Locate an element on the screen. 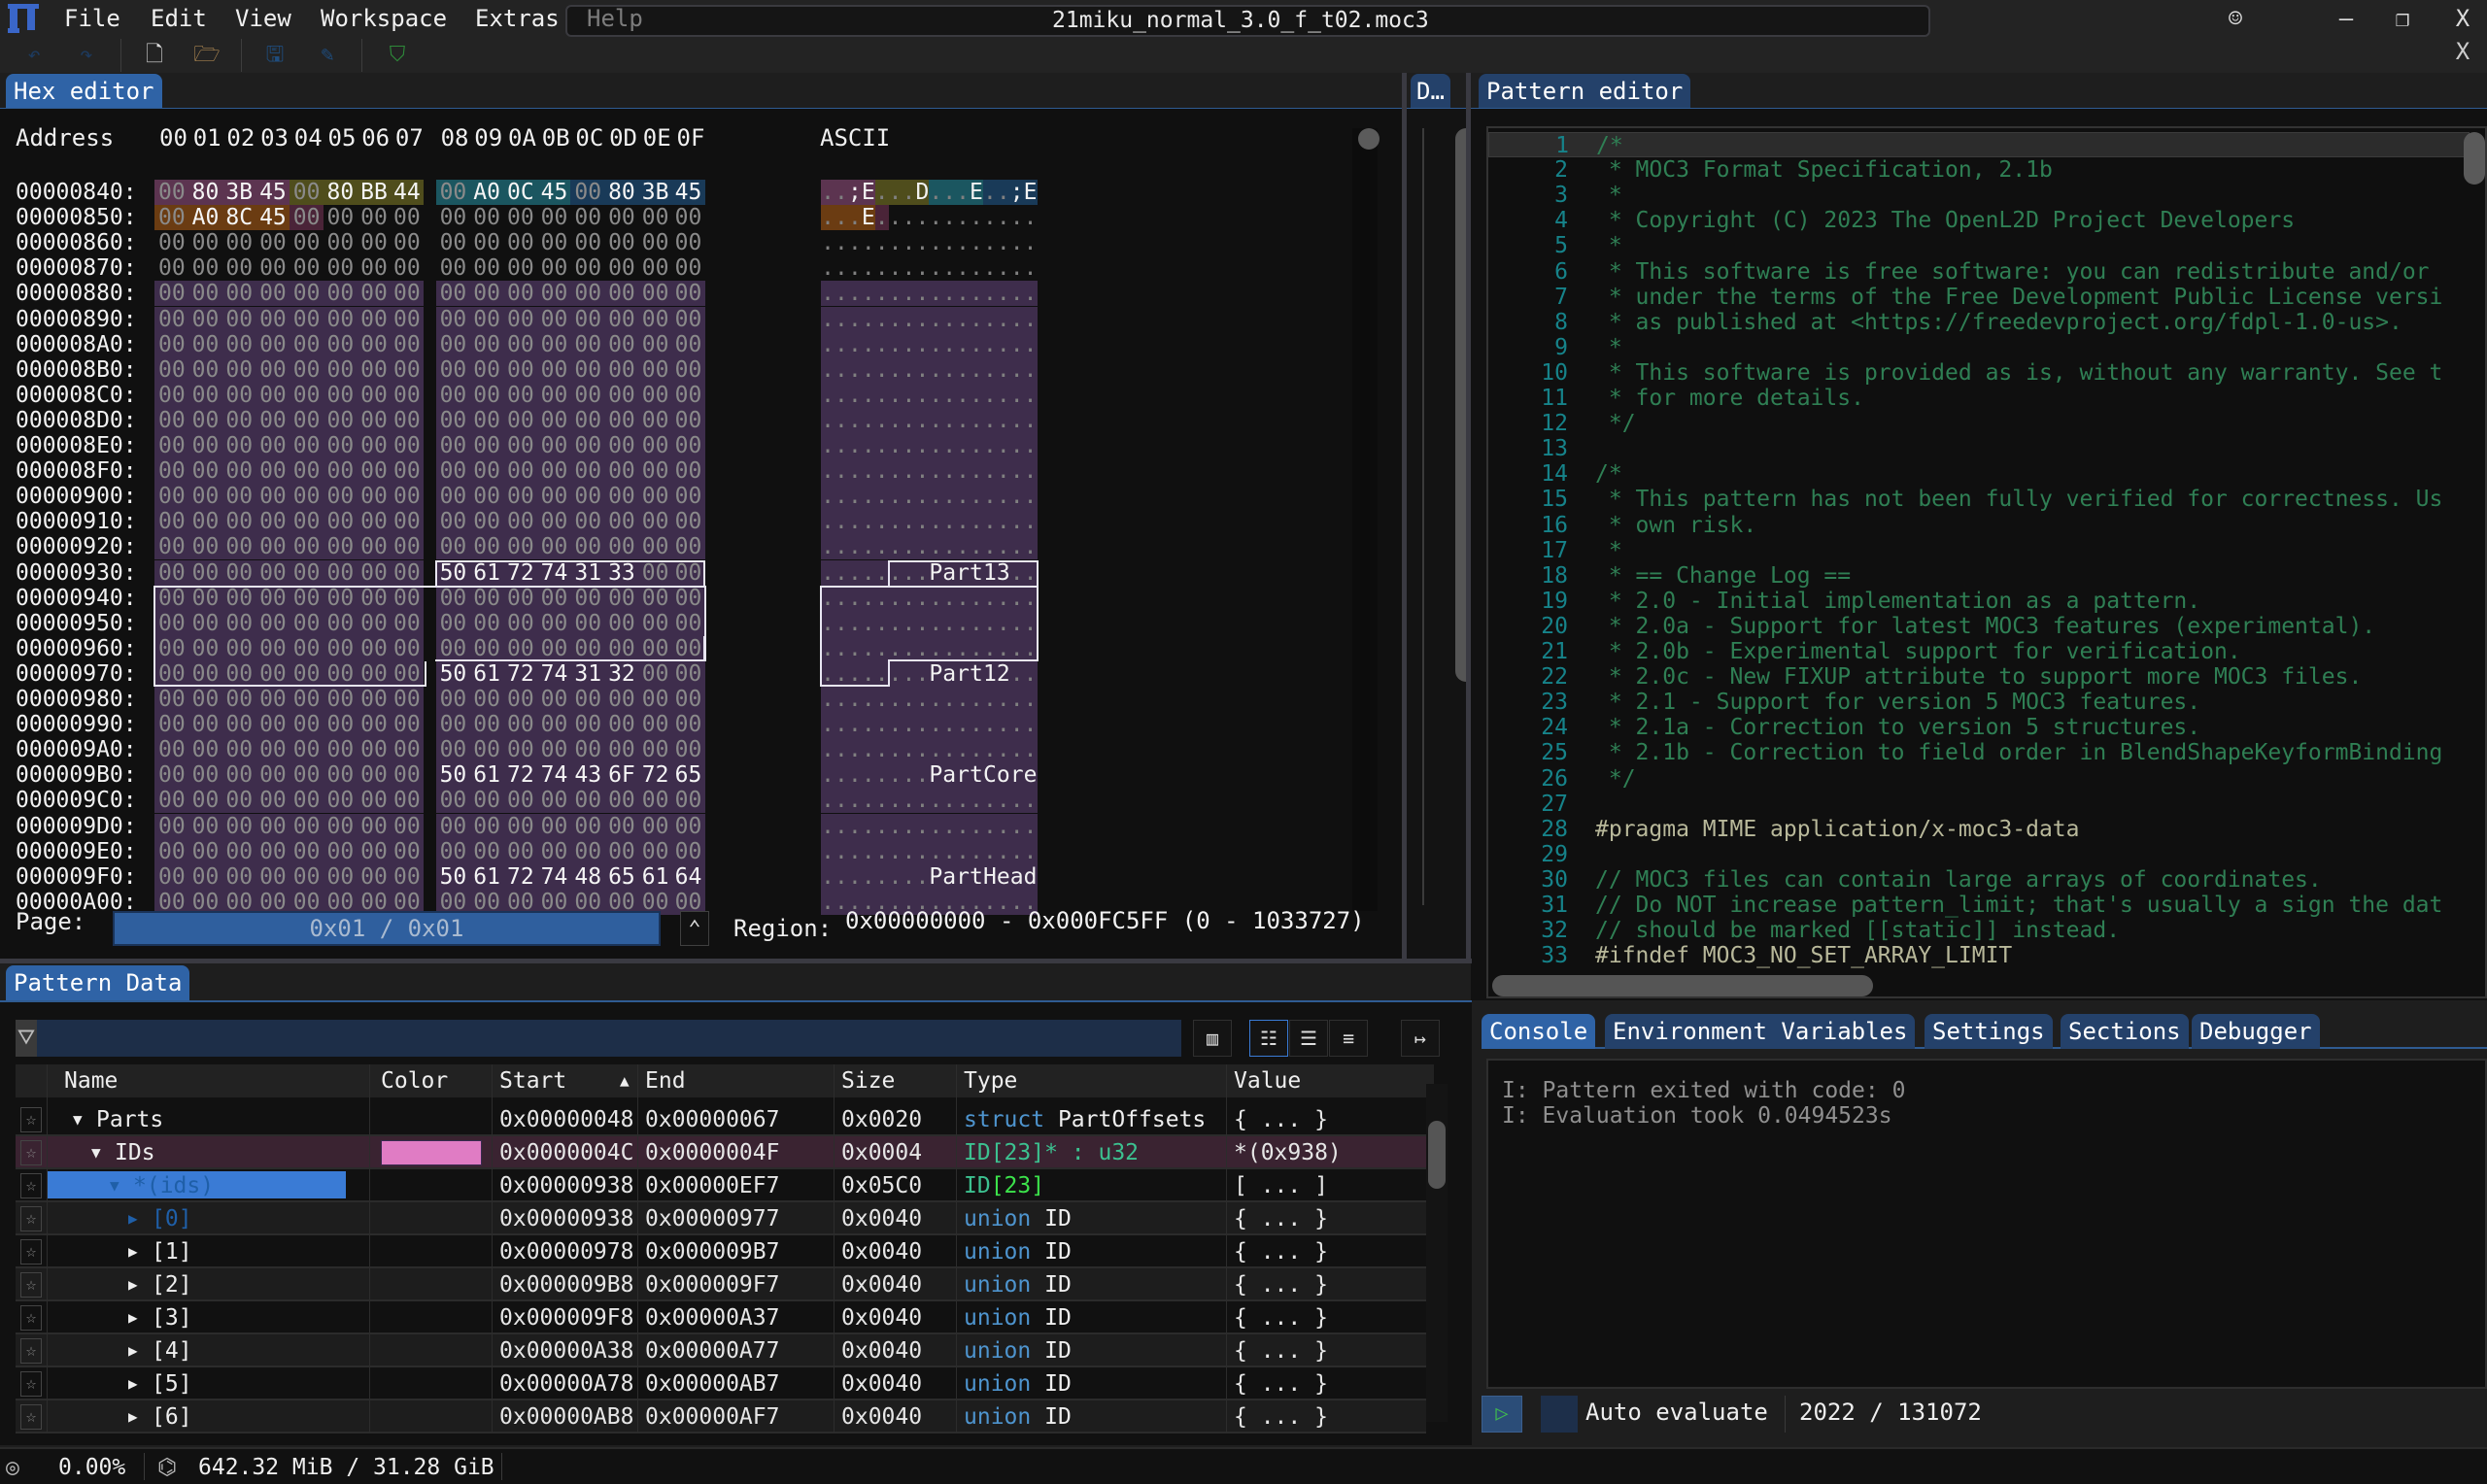 Image resolution: width=2487 pixels, height=1484 pixels. tab-pattern-data: Pattern Data is located at coordinates (98, 982).